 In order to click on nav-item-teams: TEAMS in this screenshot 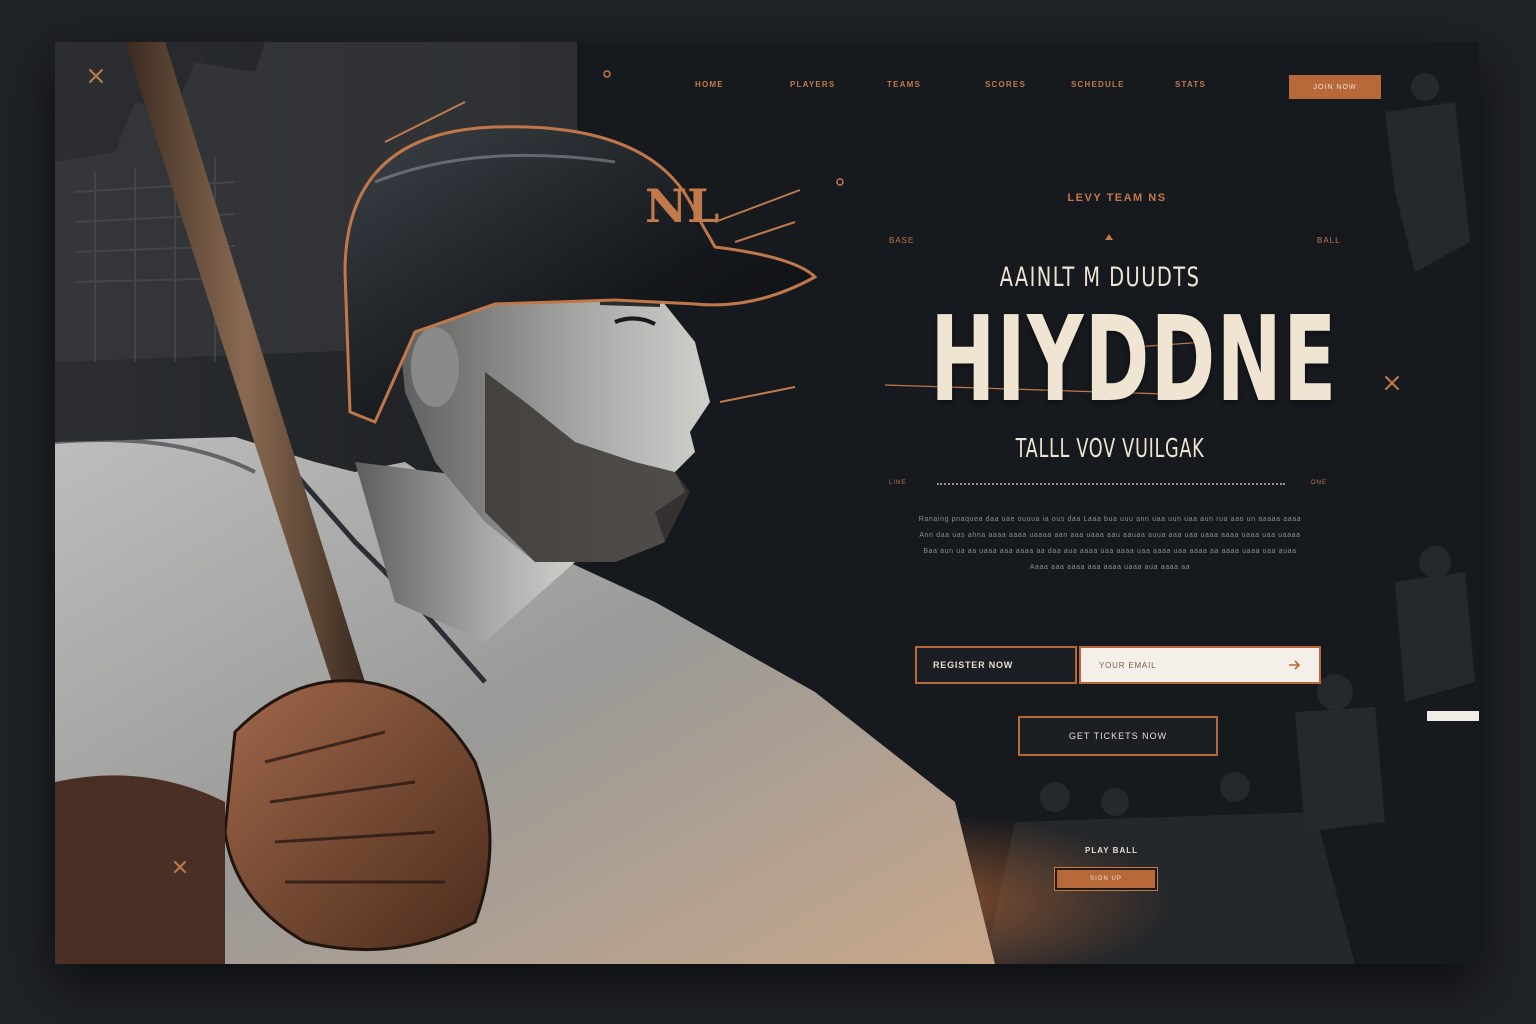, I will do `click(904, 86)`.